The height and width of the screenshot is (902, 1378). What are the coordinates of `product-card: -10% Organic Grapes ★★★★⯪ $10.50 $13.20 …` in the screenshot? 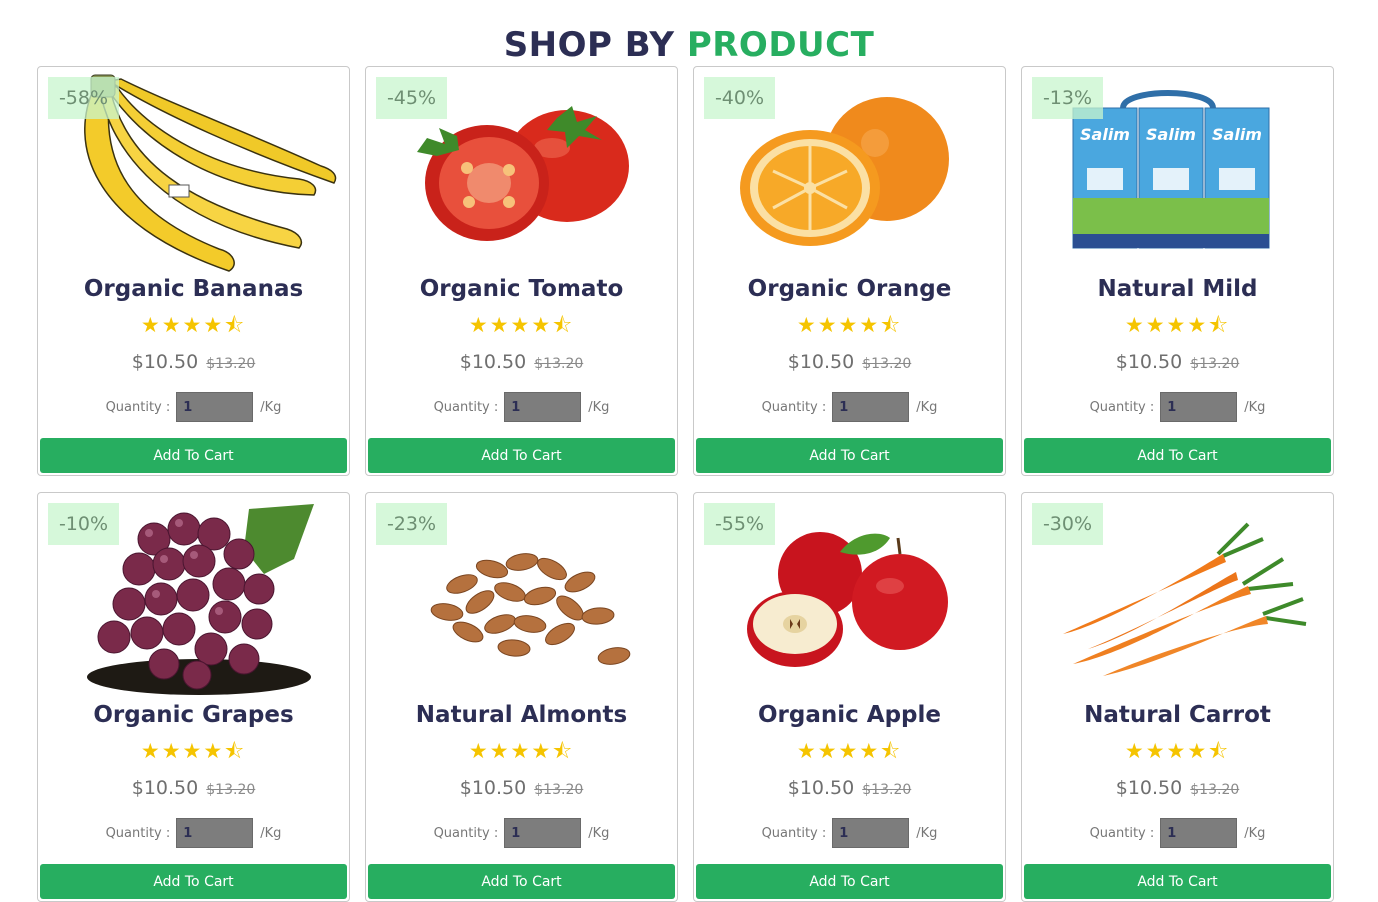 It's located at (193, 697).